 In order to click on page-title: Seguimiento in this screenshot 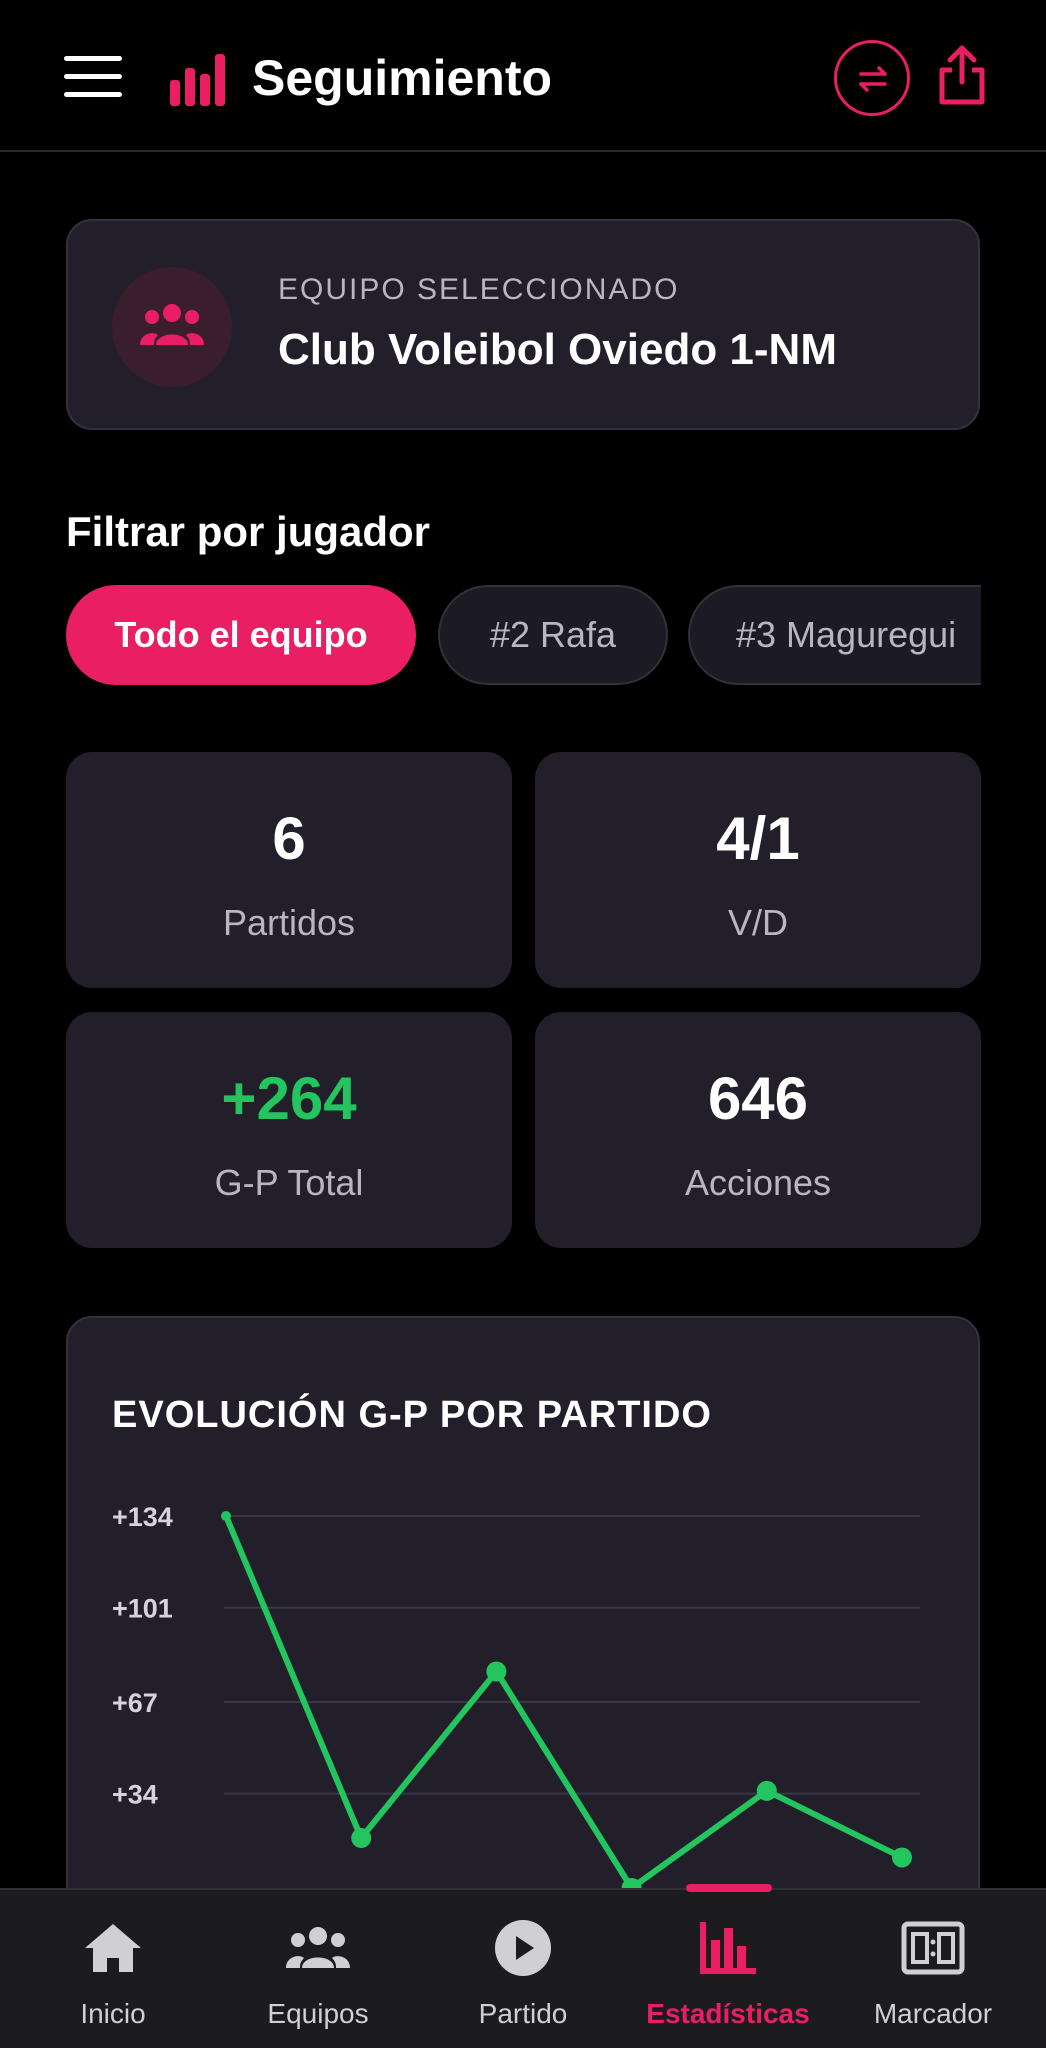, I will do `click(402, 78)`.